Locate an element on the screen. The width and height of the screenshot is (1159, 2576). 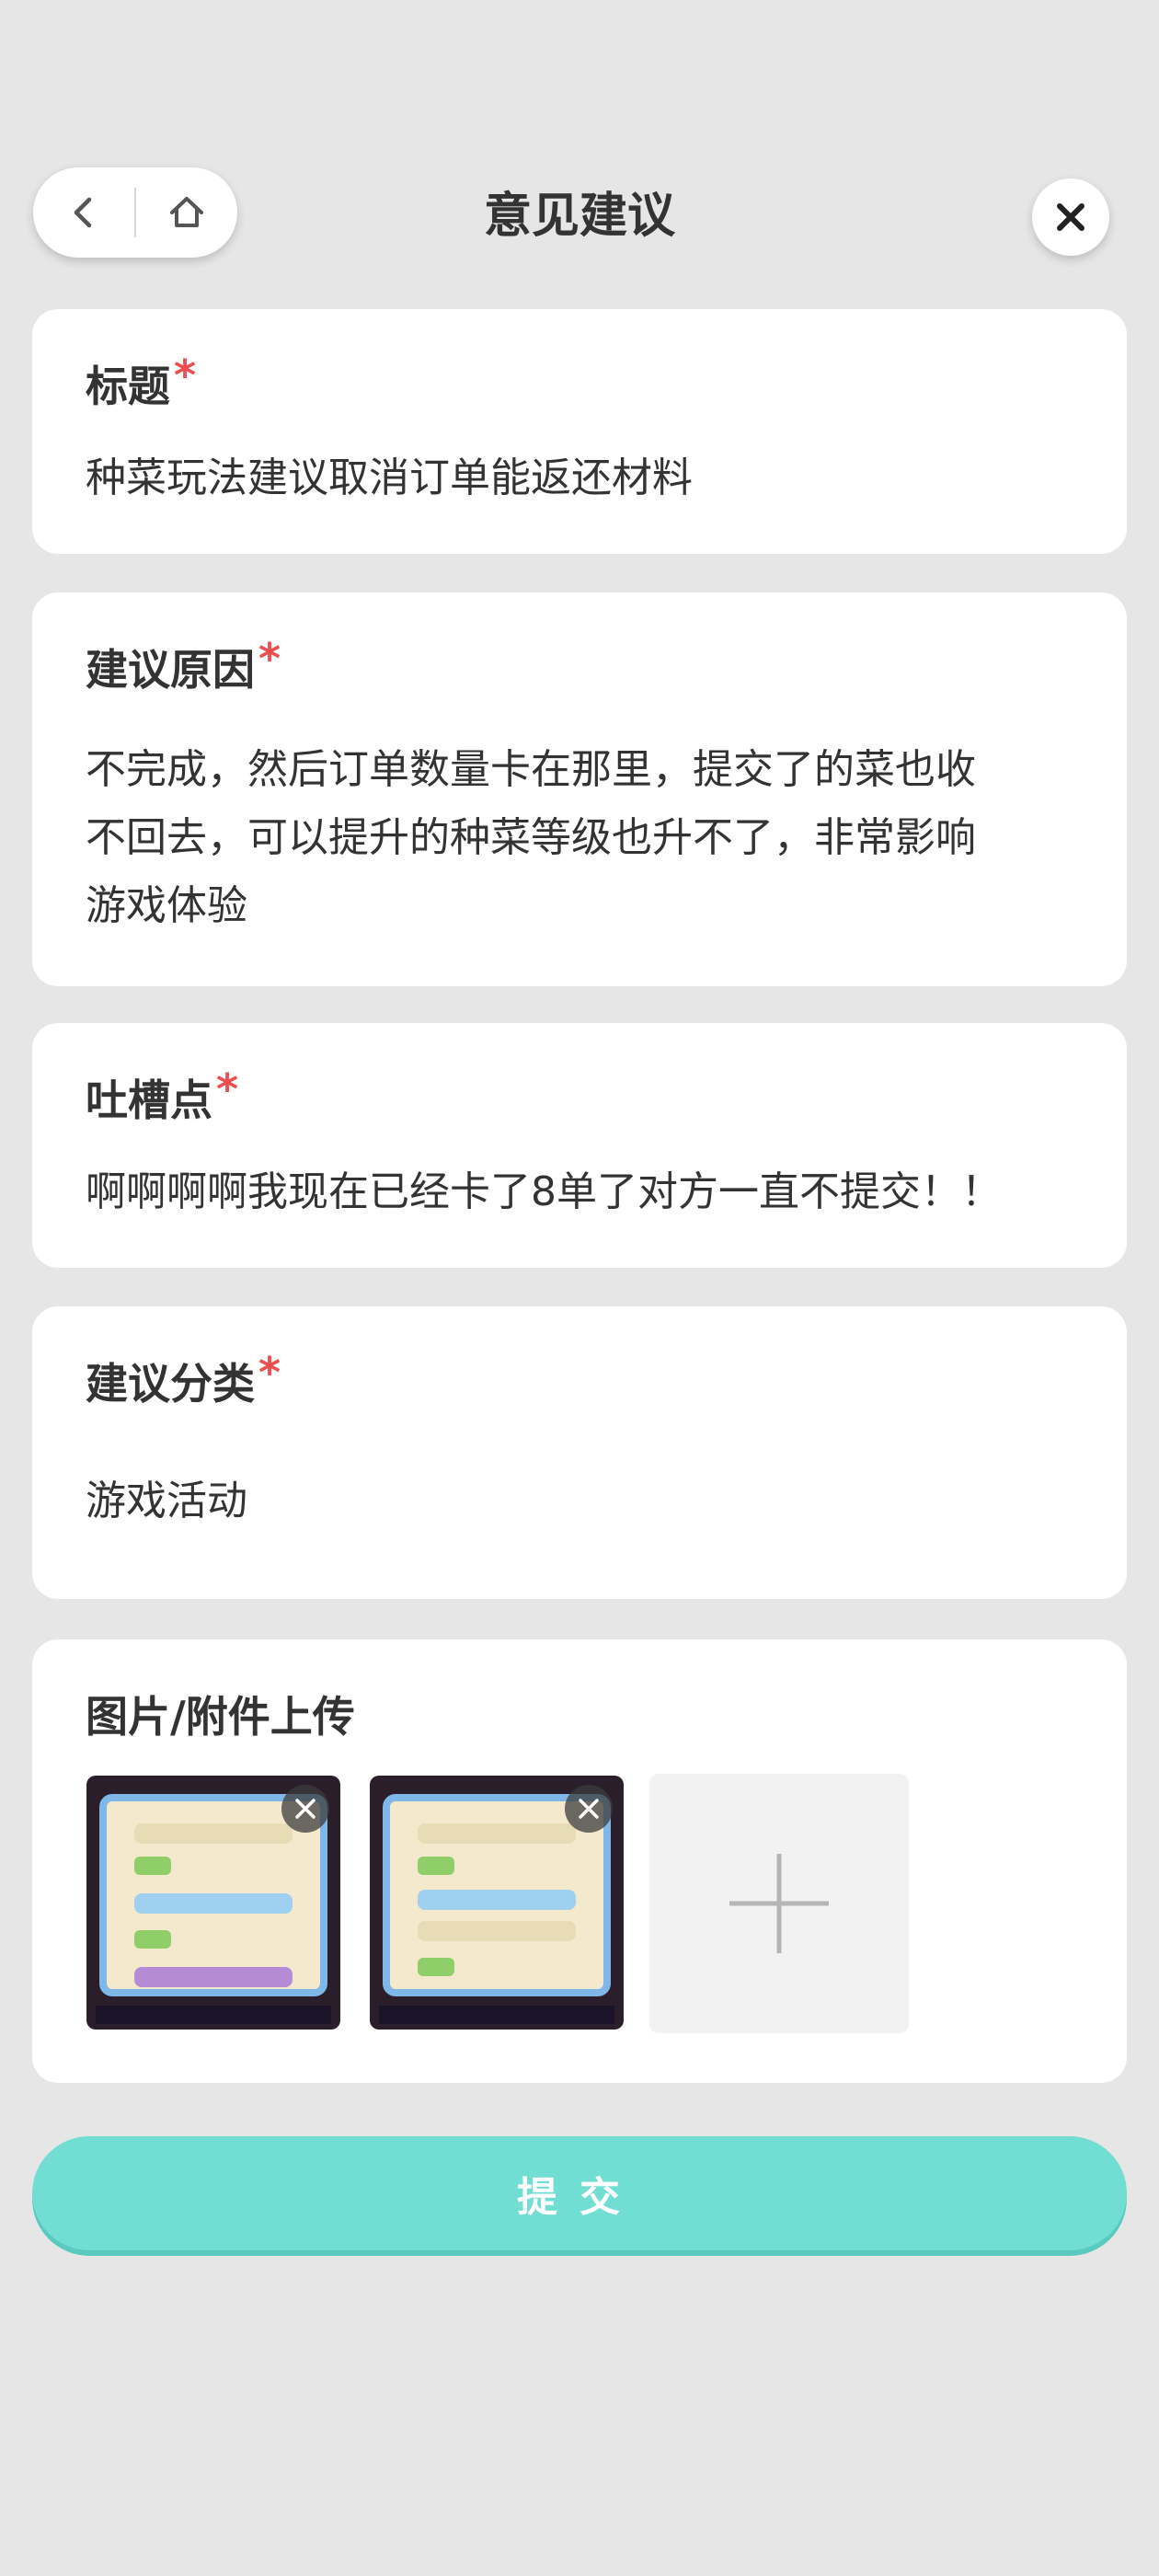
reason-line: 不完成，然后订单数量卡在那里，提交了的菜也收 is located at coordinates (531, 769).